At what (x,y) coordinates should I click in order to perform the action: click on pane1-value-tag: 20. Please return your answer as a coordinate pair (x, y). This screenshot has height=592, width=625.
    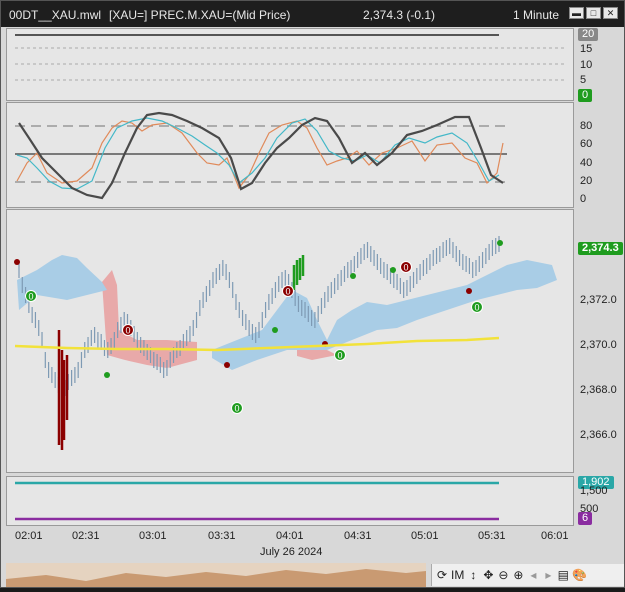
    Looking at the image, I should click on (588, 34).